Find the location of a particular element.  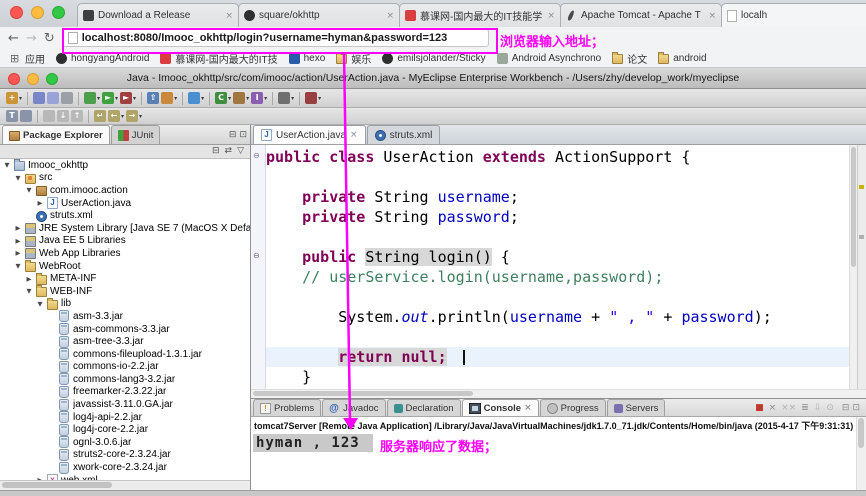

code-line: return null; is located at coordinates (558, 357).